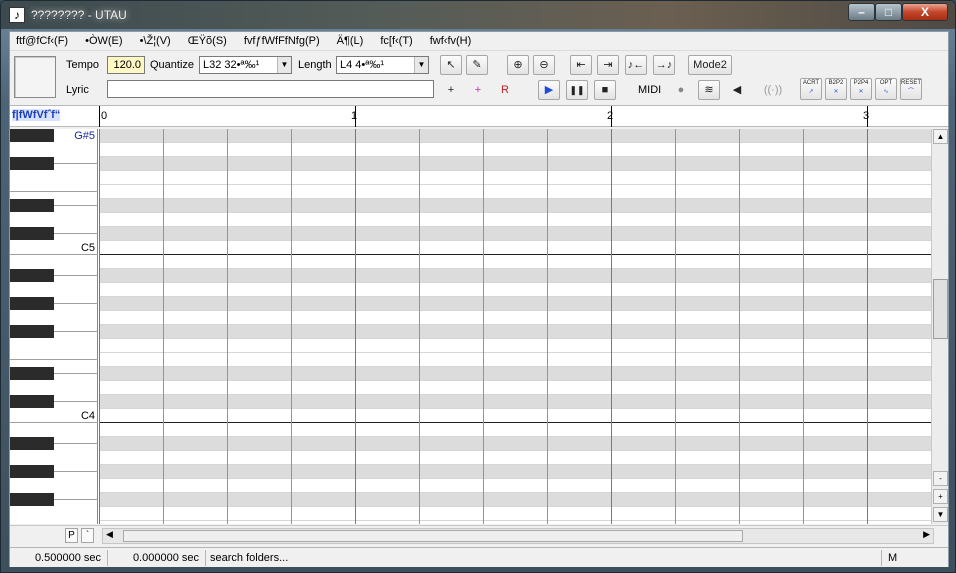  Describe the element at coordinates (861, 12) in the screenshot. I see `minimize-button: –` at that location.